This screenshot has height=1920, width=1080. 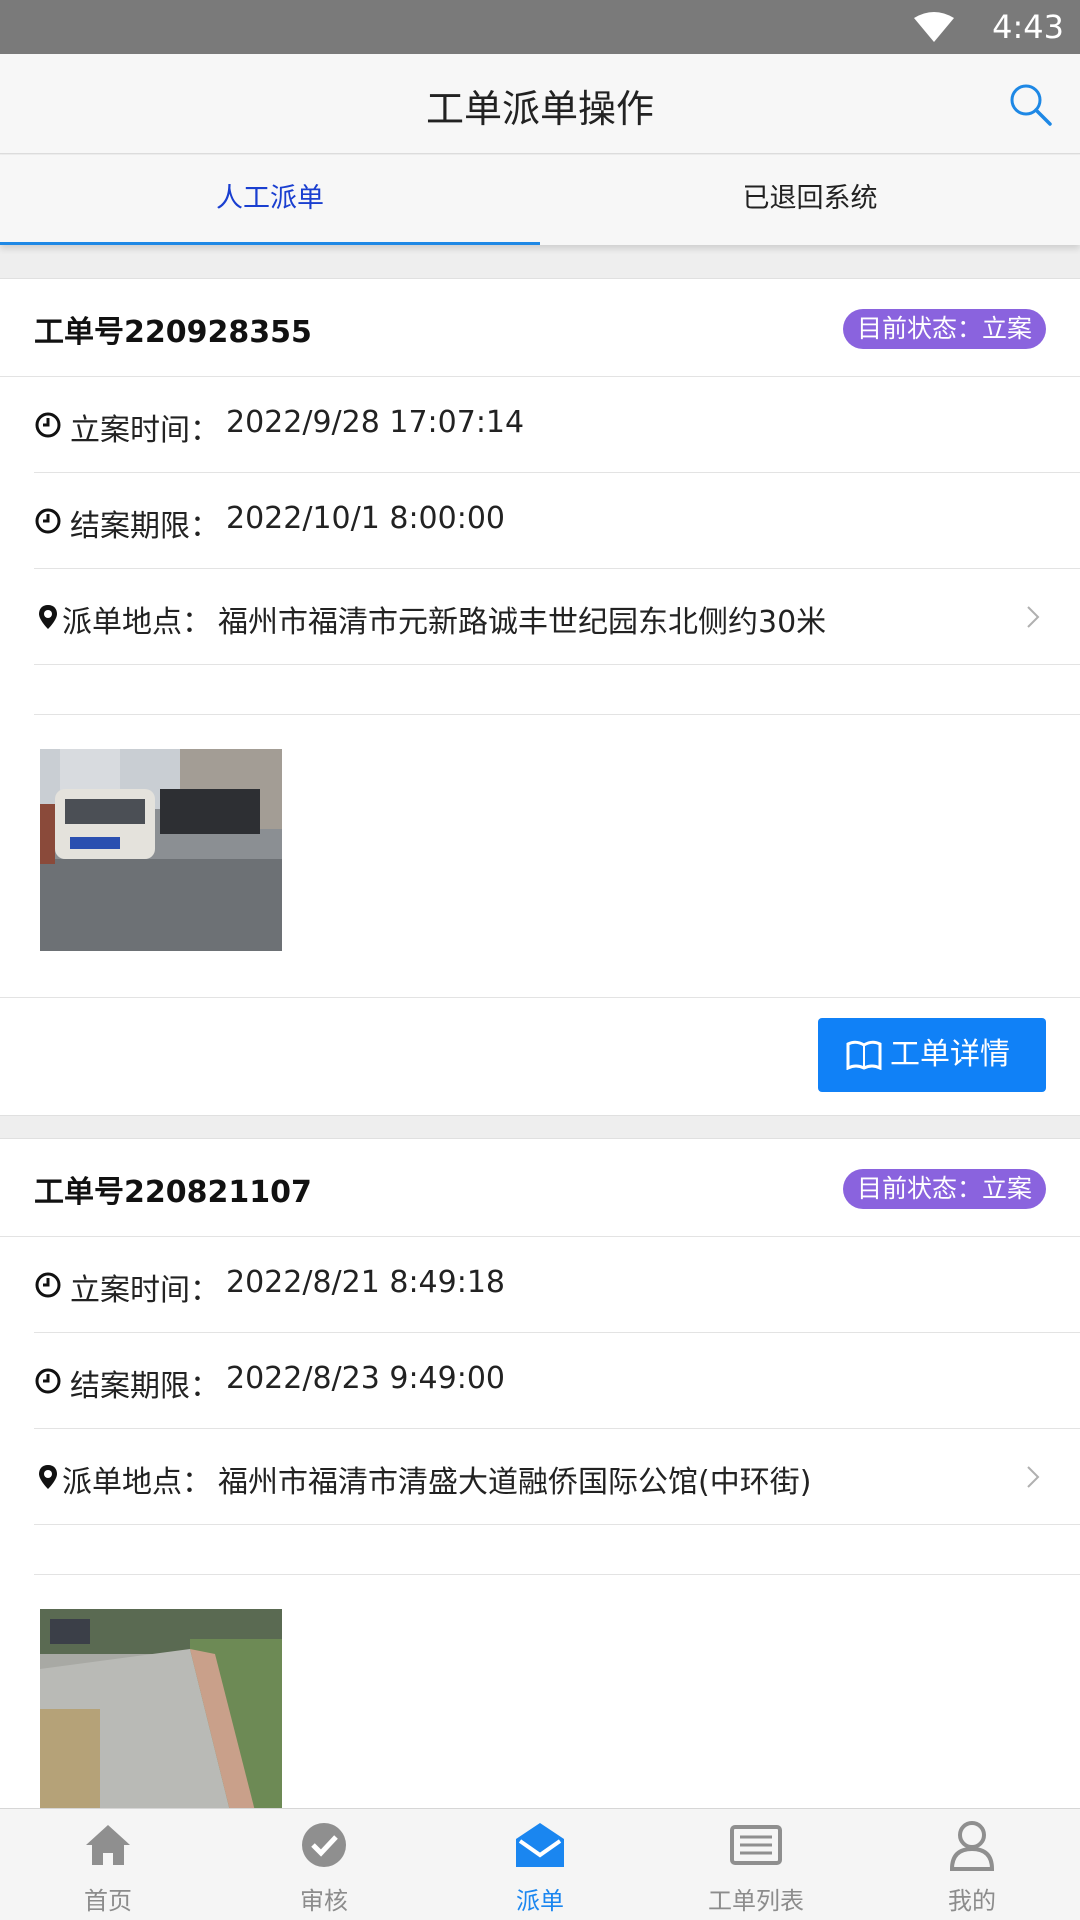 I want to click on dispatch-envelope-icon, so click(x=540, y=1845).